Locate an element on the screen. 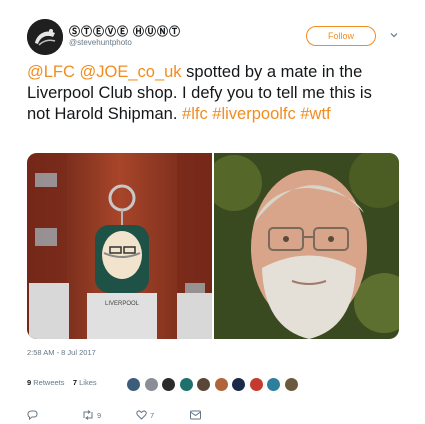 This screenshot has height=424, width=425. dm-icon is located at coordinates (195, 415).